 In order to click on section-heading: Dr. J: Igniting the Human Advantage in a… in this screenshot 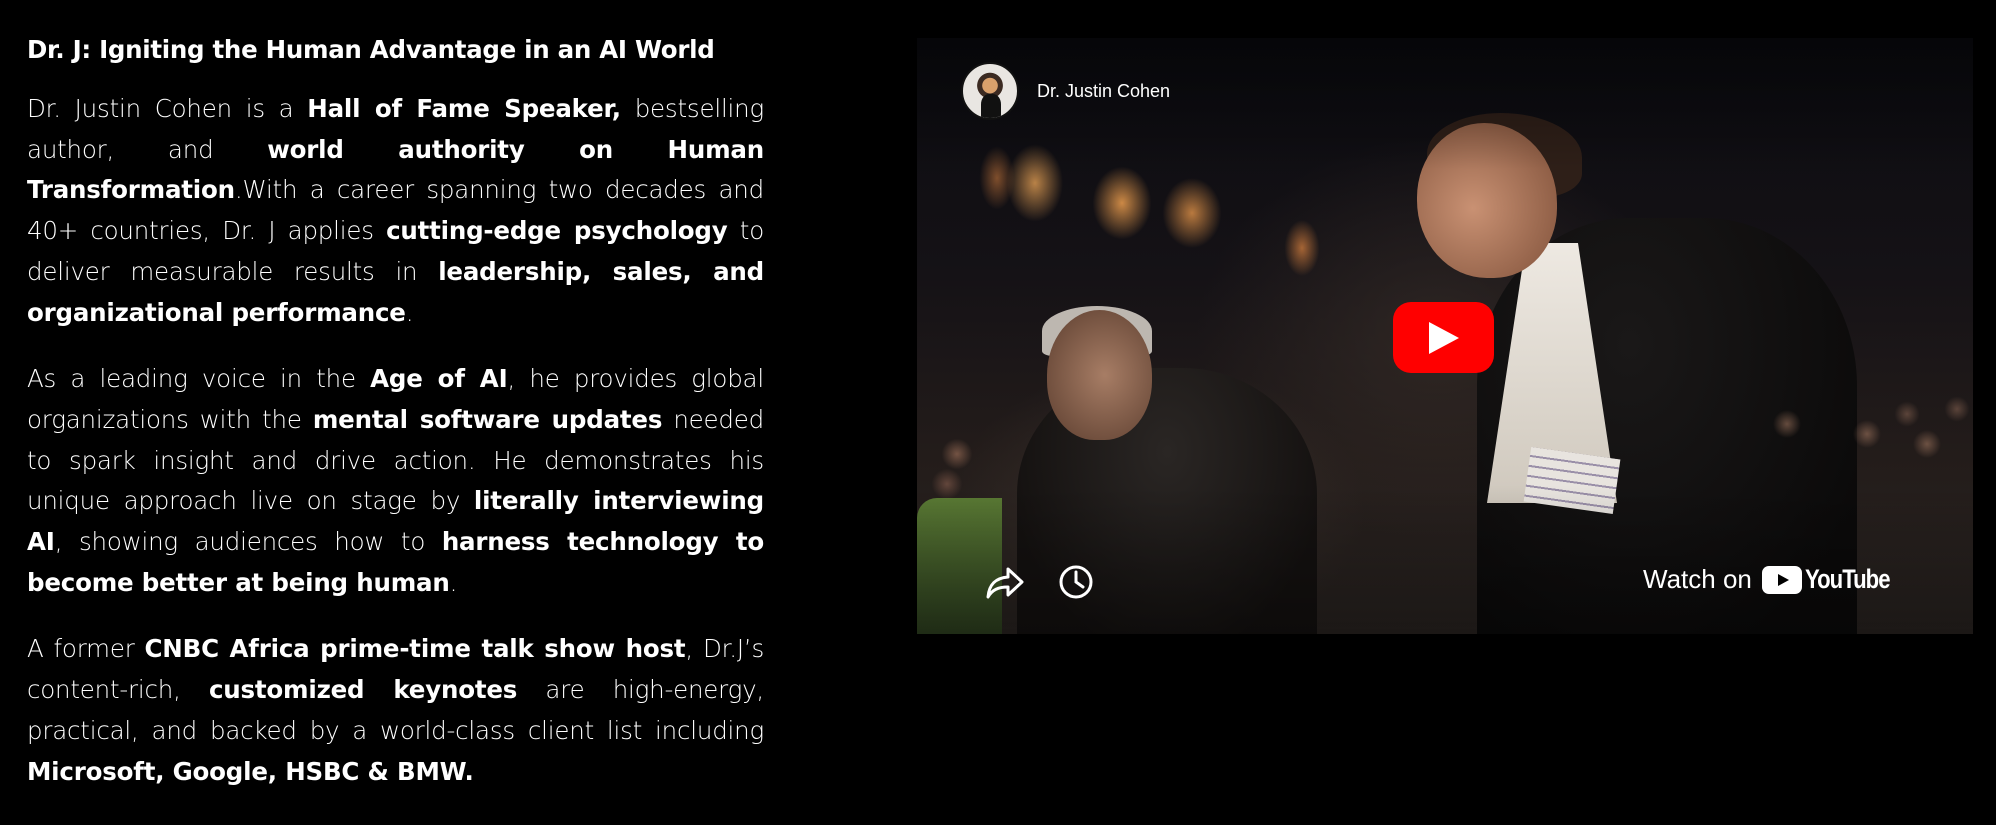, I will do `click(371, 49)`.